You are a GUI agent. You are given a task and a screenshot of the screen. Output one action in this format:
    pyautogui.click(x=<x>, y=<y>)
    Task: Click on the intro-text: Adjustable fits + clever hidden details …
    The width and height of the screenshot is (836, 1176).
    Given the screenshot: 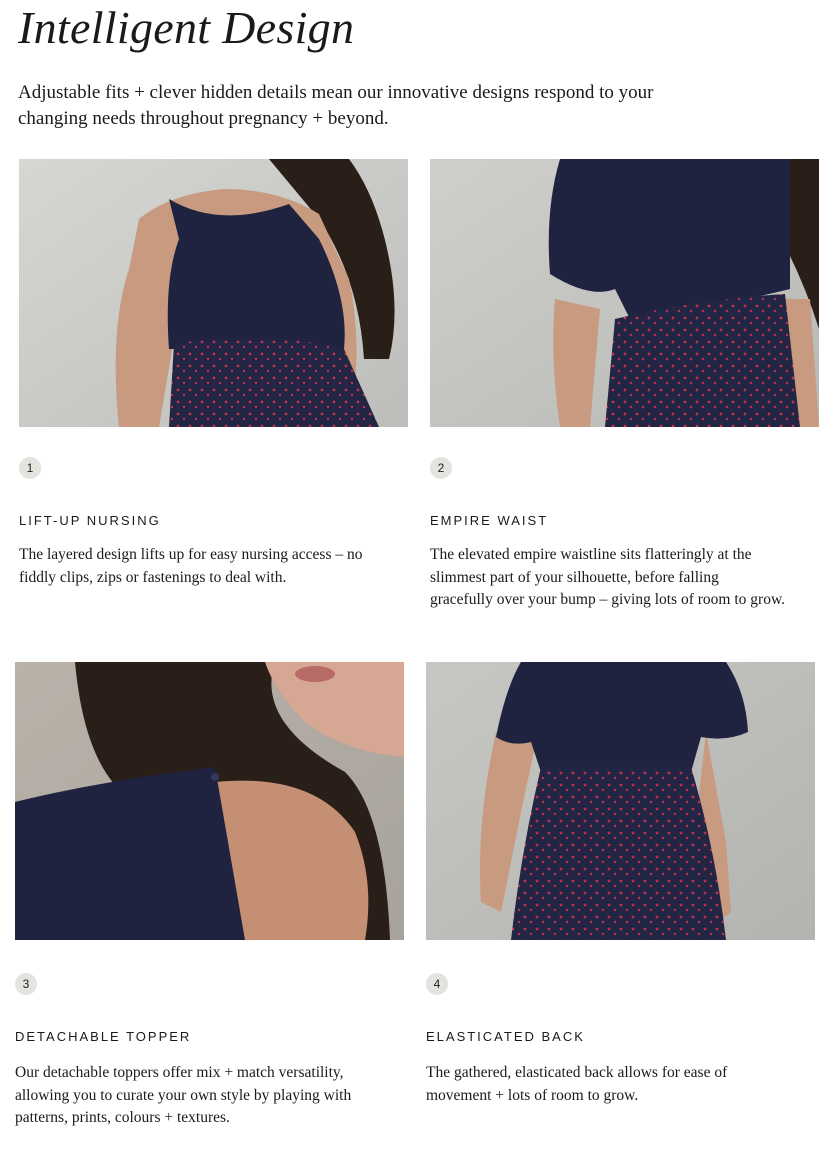 What is the action you would take?
    pyautogui.click(x=336, y=105)
    